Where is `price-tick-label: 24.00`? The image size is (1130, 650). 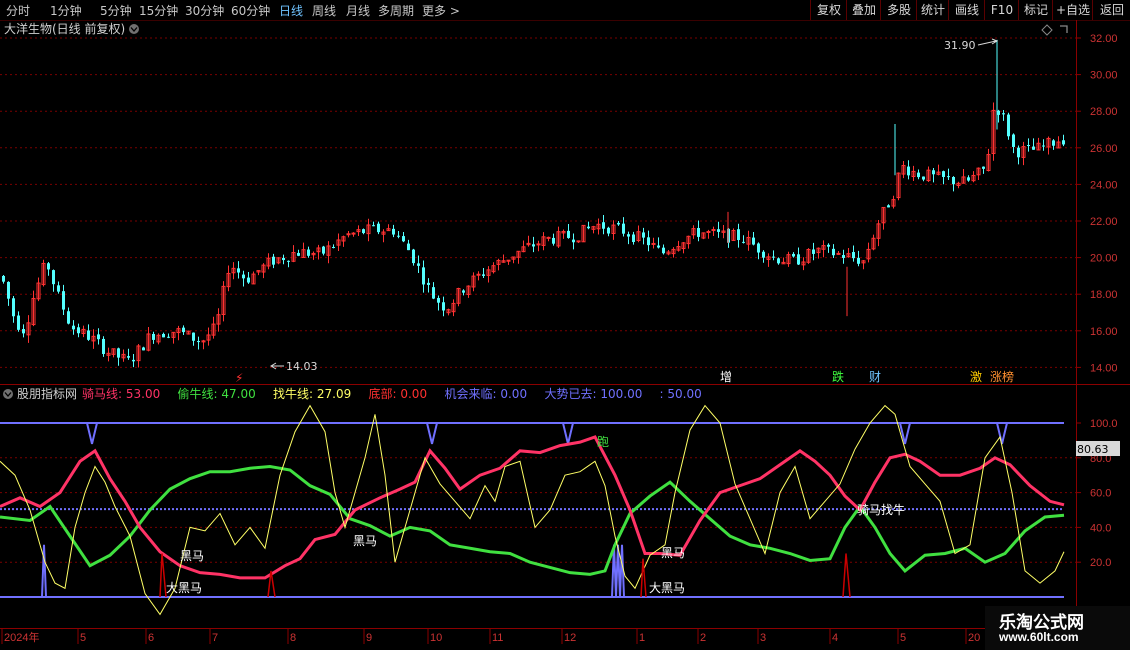 price-tick-label: 24.00 is located at coordinates (1104, 185).